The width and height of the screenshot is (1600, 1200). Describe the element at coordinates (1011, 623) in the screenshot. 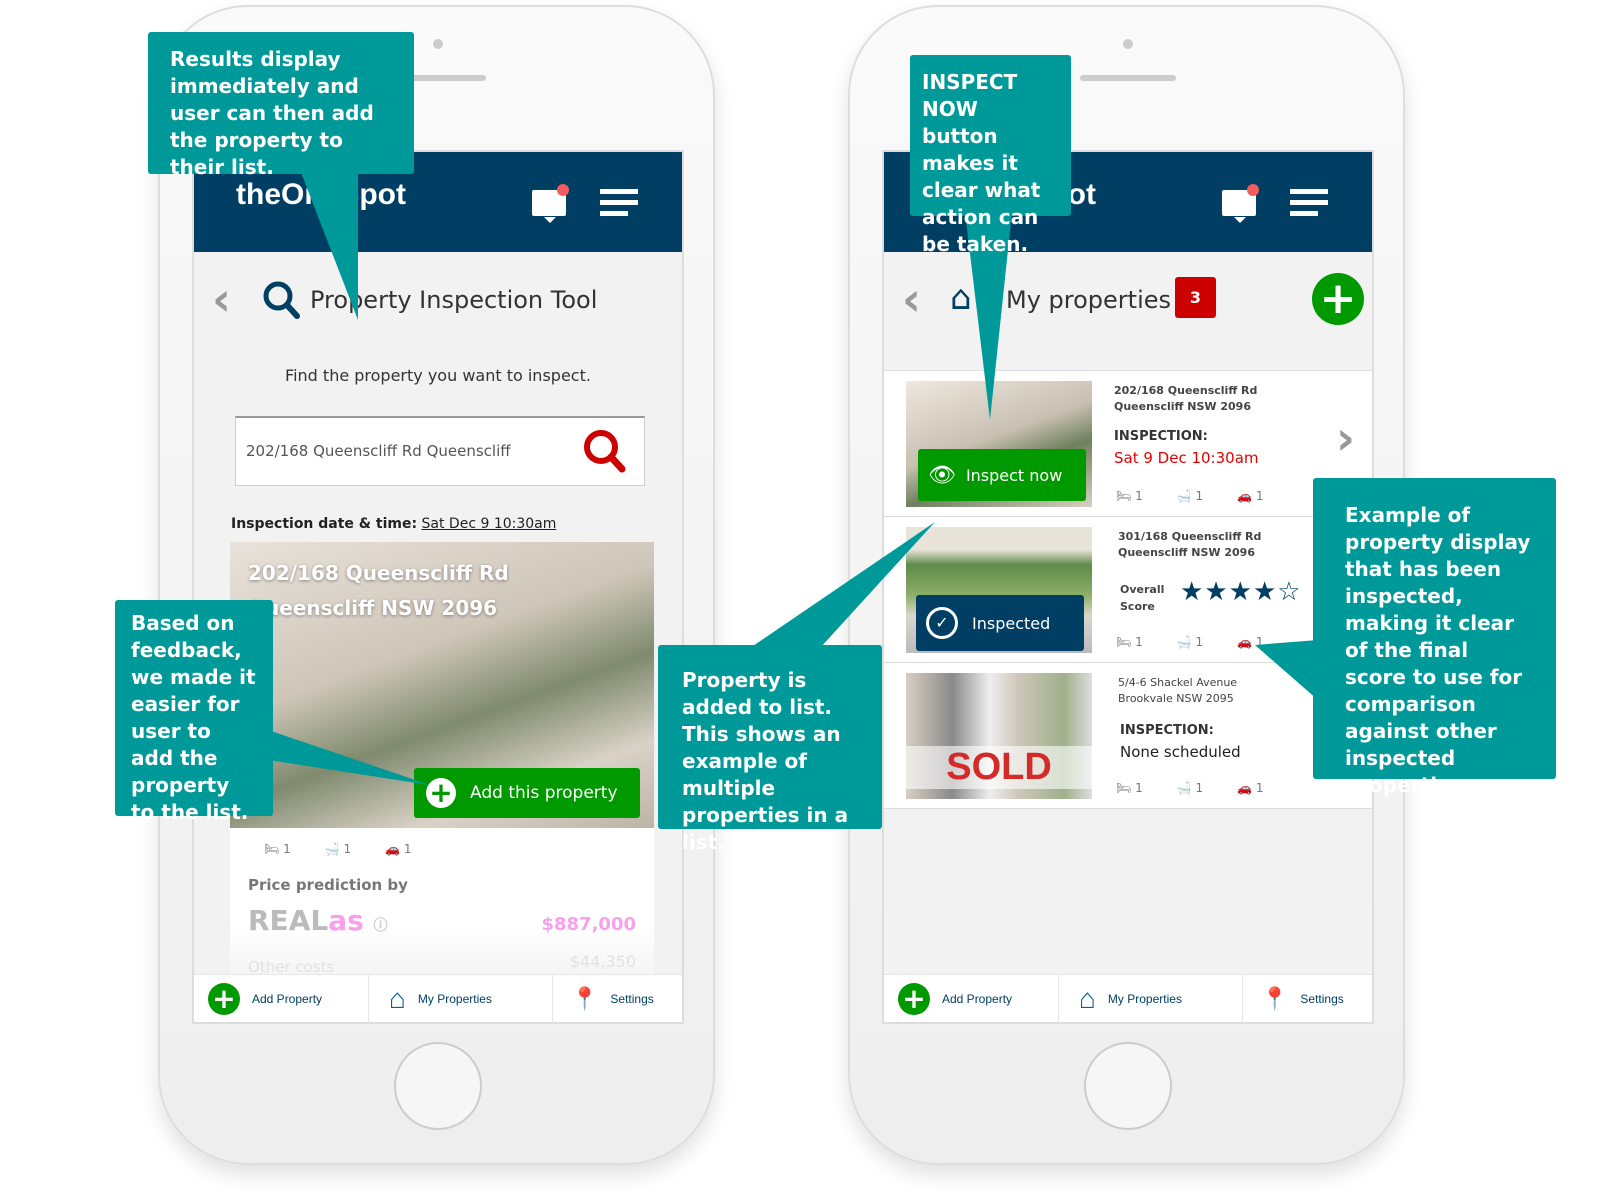

I see `badge-label: Inspected` at that location.